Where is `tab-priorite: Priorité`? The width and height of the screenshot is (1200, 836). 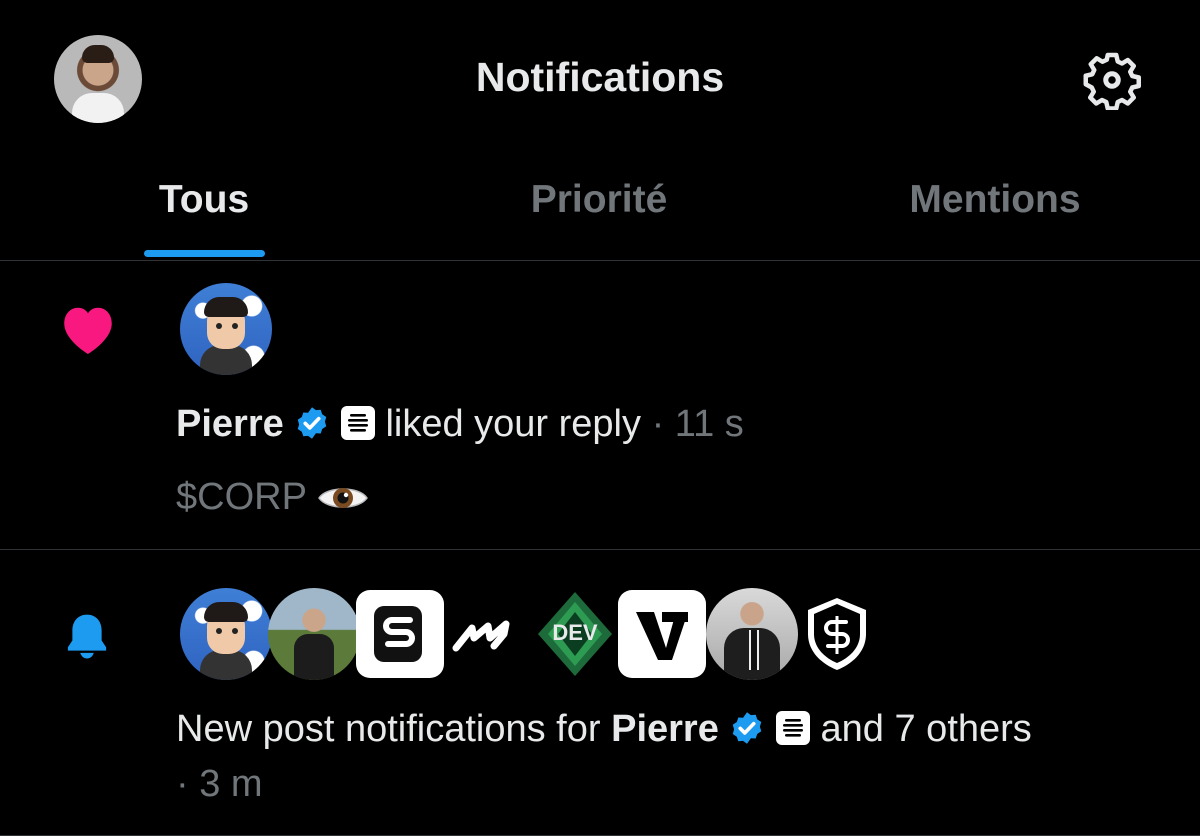 tab-priorite: Priorité is located at coordinates (599, 200).